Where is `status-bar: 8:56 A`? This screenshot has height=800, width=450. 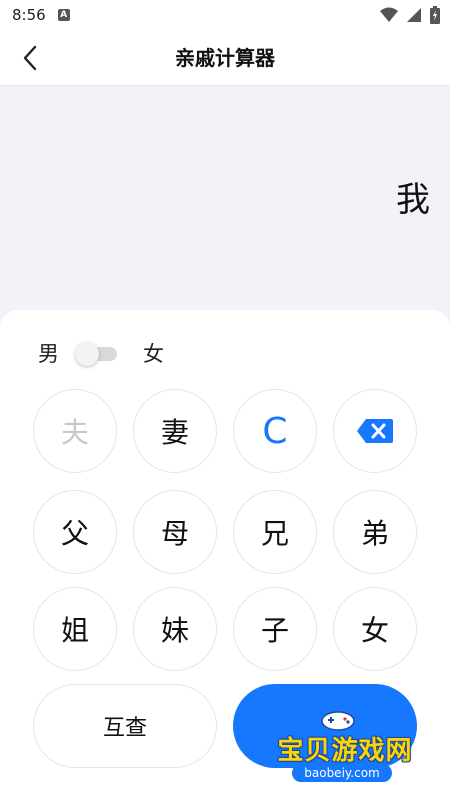 status-bar: 8:56 A is located at coordinates (225, 15).